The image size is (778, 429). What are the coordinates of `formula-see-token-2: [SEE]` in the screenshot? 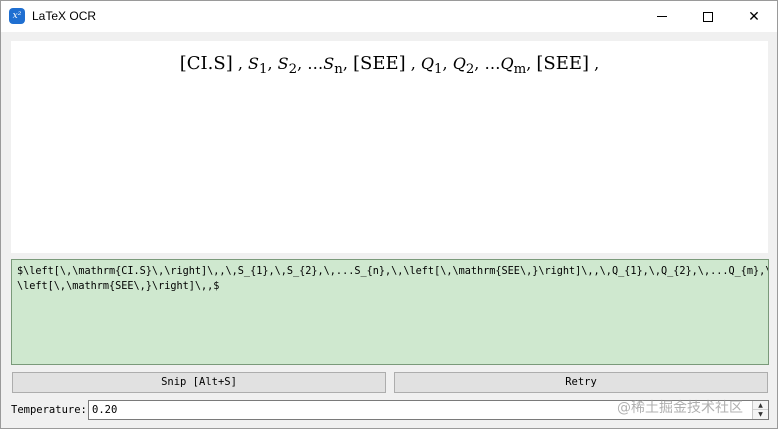 It's located at (563, 63).